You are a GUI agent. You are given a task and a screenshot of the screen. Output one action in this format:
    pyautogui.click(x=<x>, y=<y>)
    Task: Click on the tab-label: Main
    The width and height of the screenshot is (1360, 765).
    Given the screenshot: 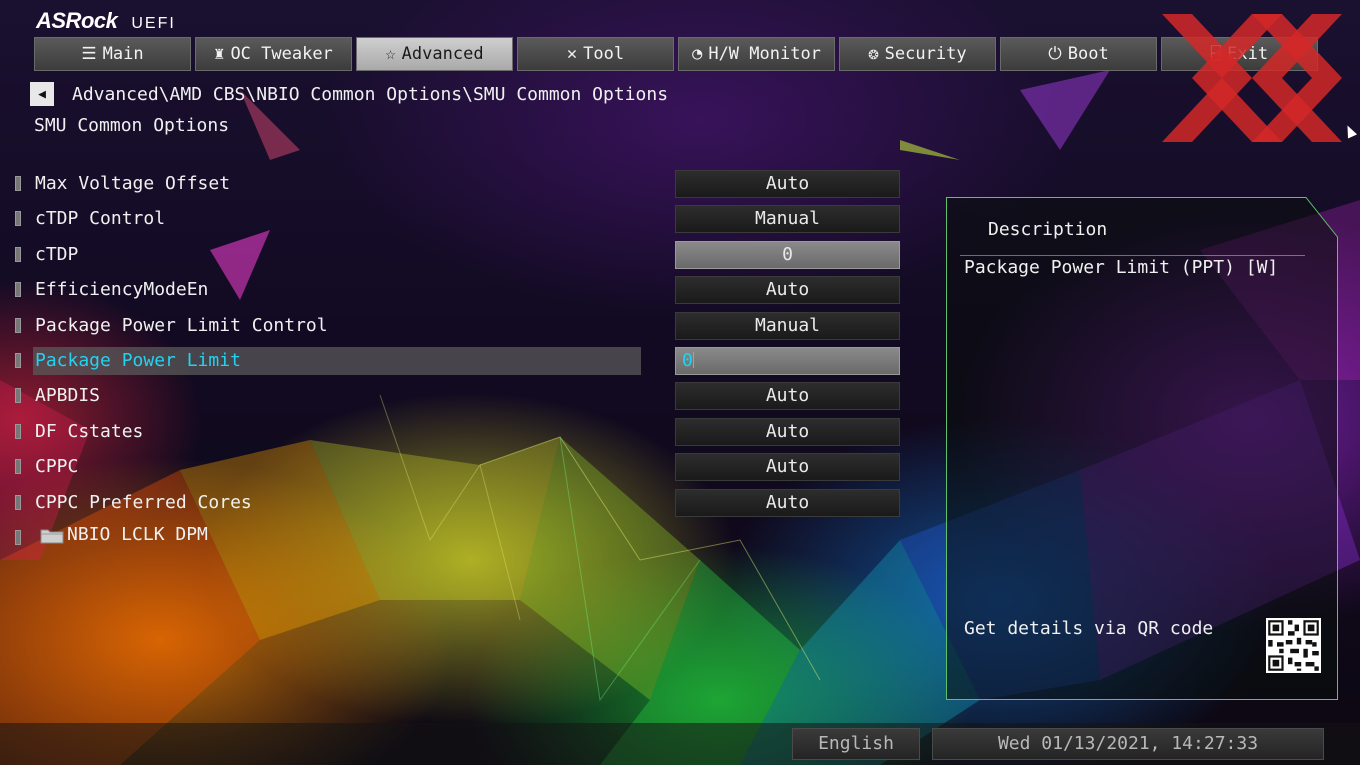 What is the action you would take?
    pyautogui.click(x=123, y=54)
    